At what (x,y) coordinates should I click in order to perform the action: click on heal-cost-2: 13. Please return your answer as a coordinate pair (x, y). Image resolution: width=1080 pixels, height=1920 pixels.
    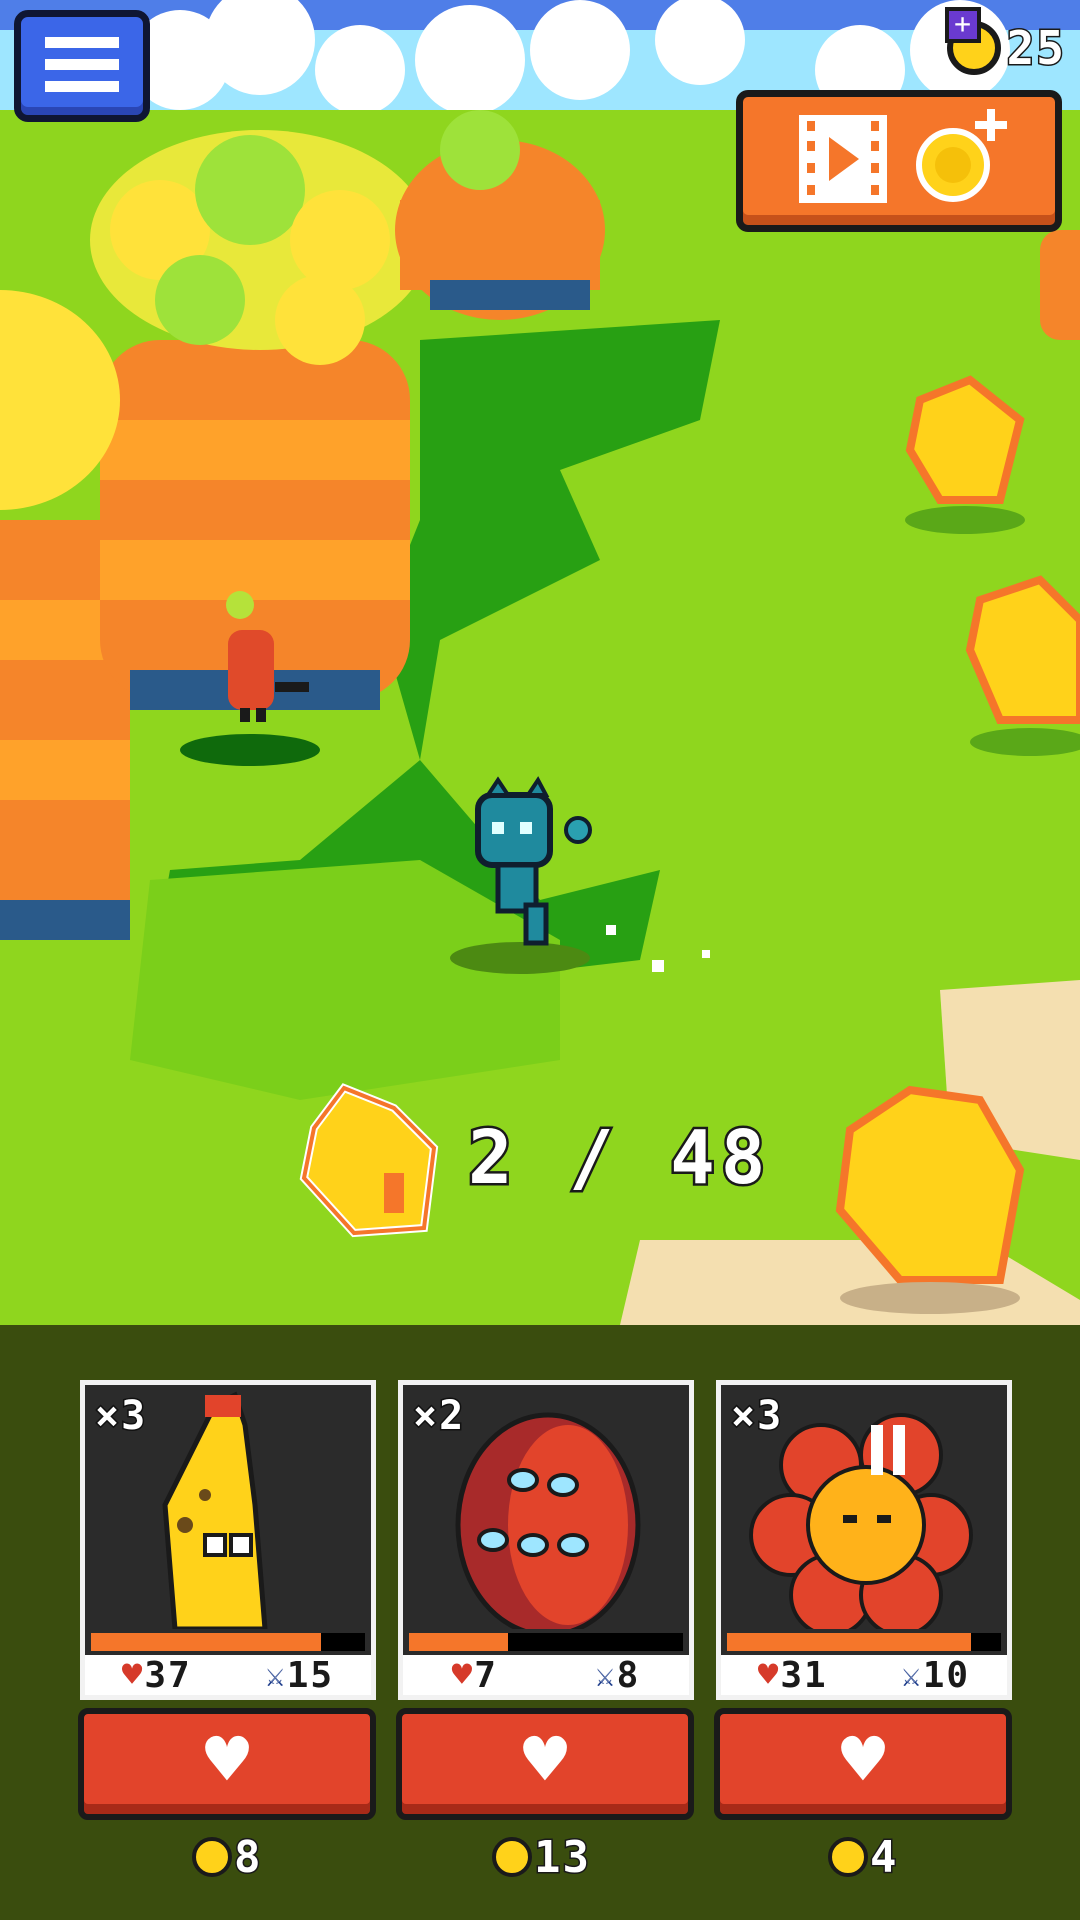
    Looking at the image, I should click on (541, 1857).